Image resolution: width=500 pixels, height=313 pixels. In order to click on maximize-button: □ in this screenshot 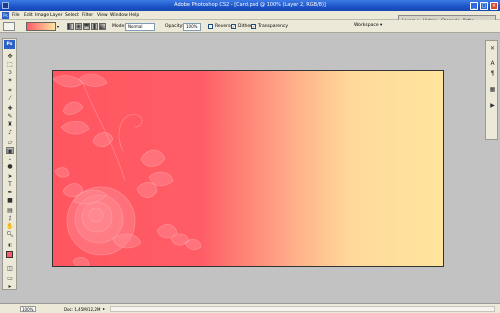, I will do `click(484, 5)`.